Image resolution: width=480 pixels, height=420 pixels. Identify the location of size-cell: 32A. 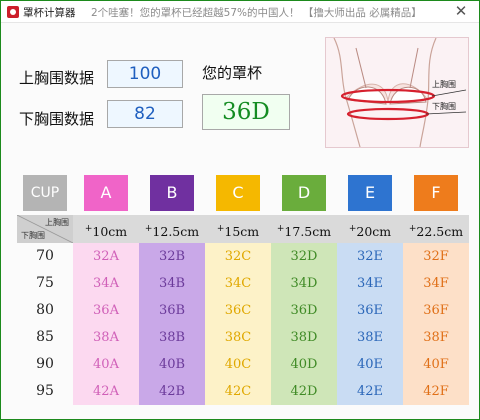
(106, 256).